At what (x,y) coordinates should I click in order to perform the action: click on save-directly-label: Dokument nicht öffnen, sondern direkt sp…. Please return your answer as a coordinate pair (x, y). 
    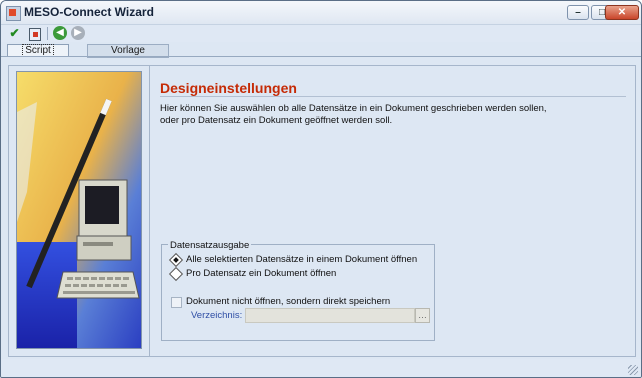
    Looking at the image, I should click on (288, 301).